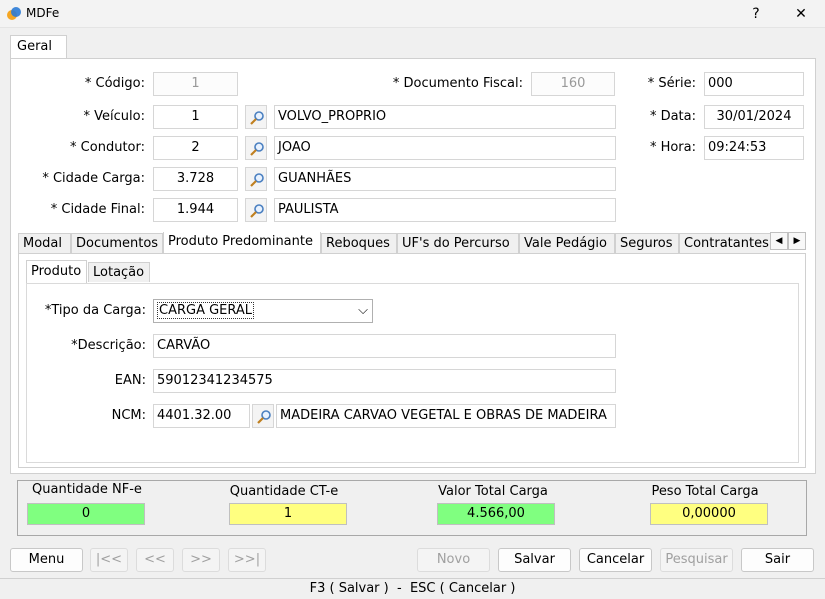 This screenshot has width=825, height=599. I want to click on help-button: ?, so click(756, 14).